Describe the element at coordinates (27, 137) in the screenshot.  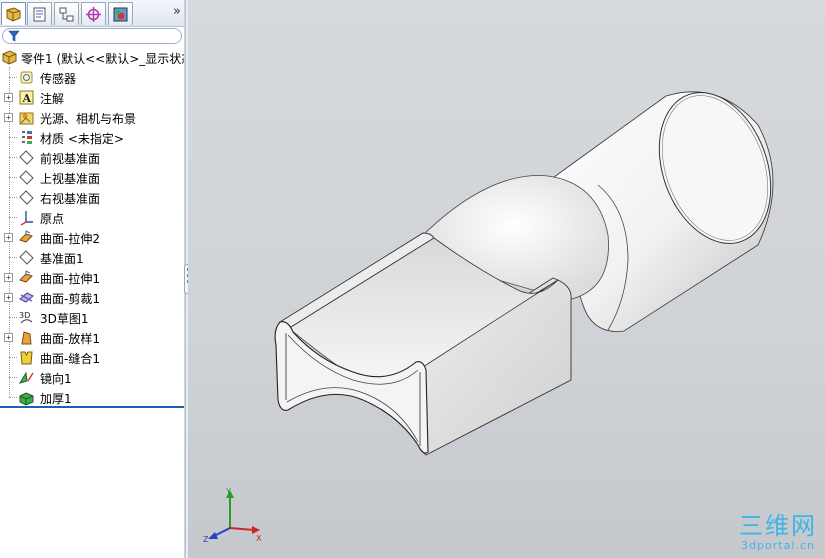
I see `material-icon` at that location.